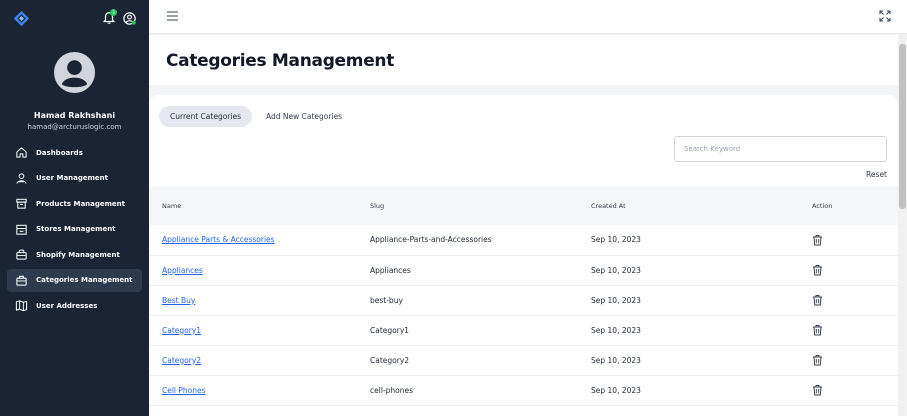 The width and height of the screenshot is (907, 416). I want to click on sidebar-item-label: User Addresses, so click(67, 305).